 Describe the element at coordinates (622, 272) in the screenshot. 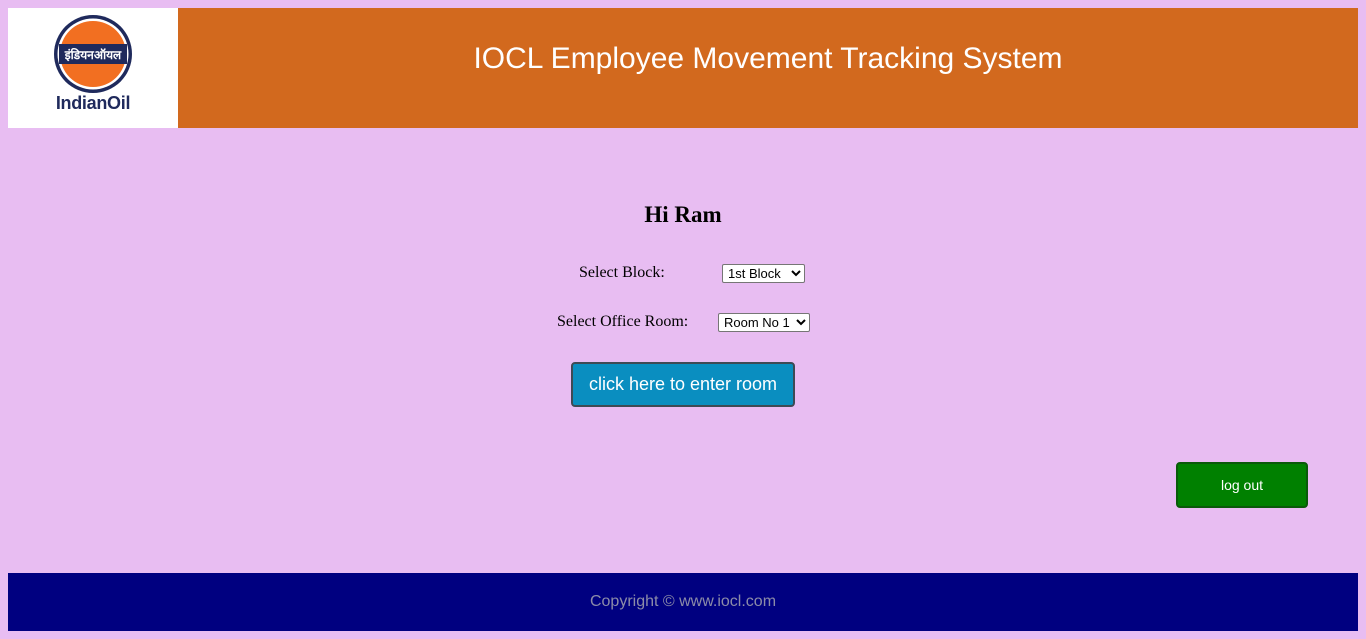

I see `block-select-label: Select Block:` at that location.